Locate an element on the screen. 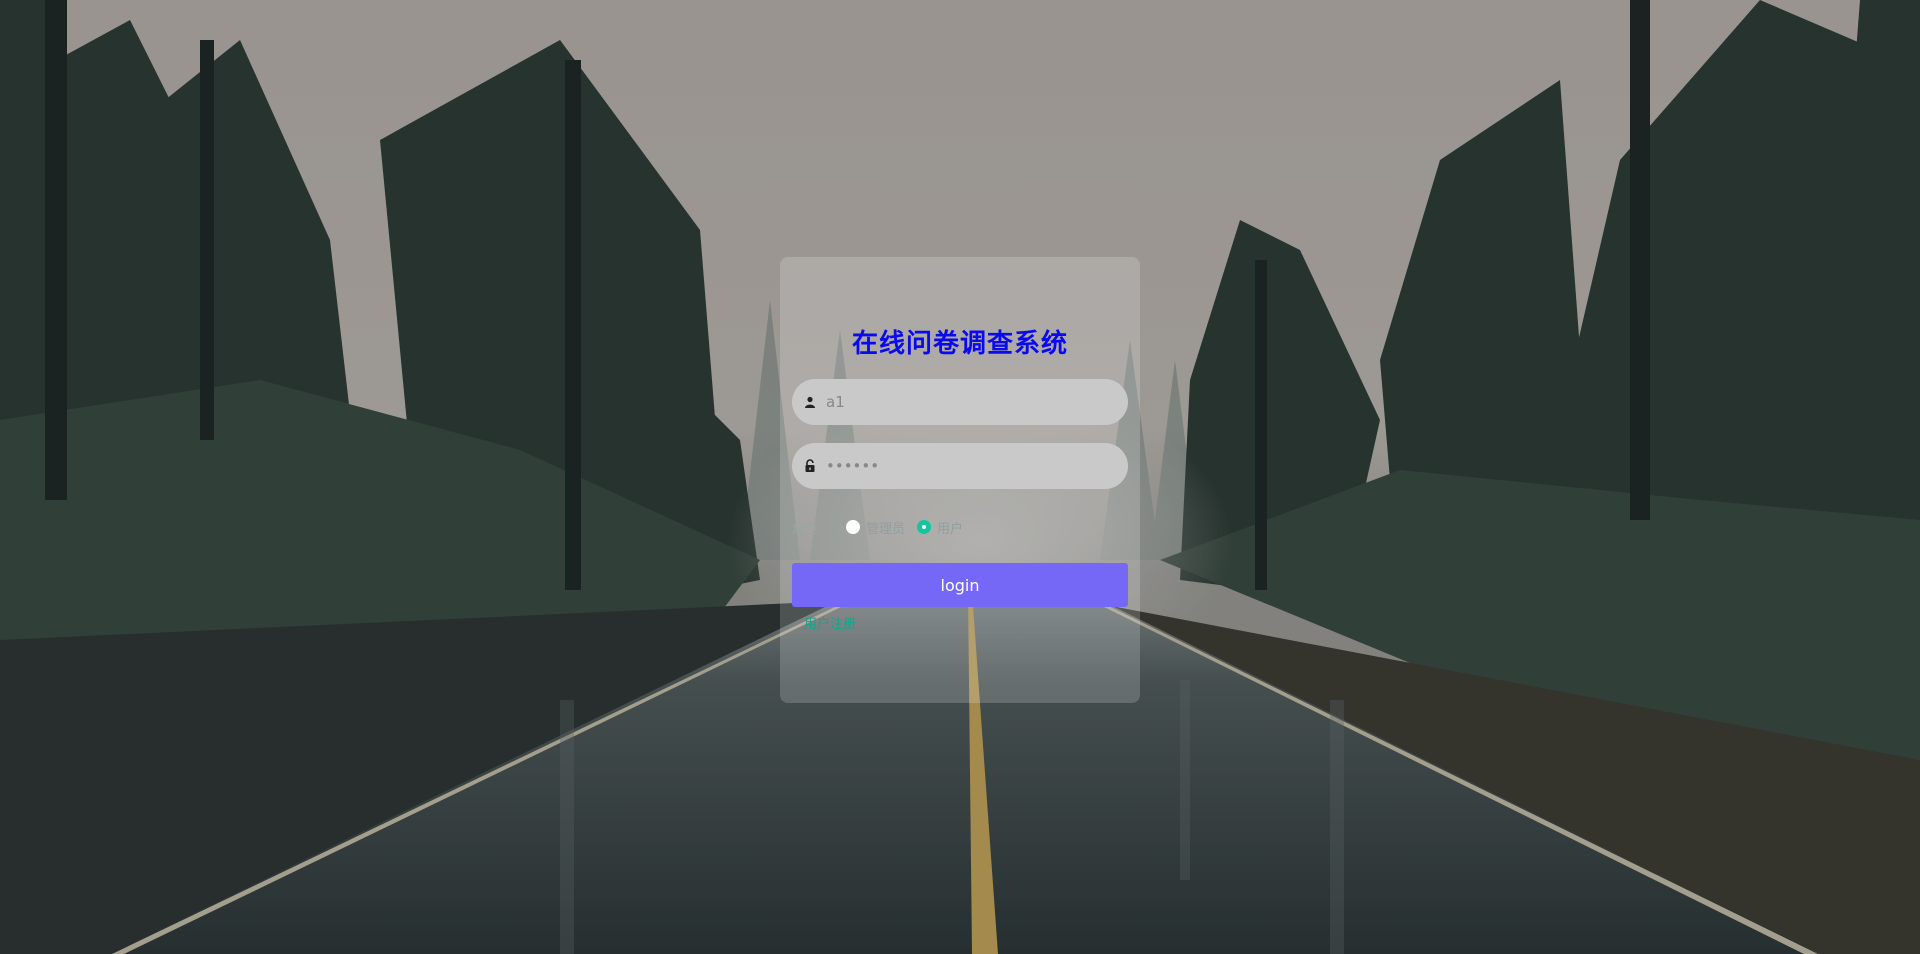 The width and height of the screenshot is (1920, 954). username-field is located at coordinates (960, 402).